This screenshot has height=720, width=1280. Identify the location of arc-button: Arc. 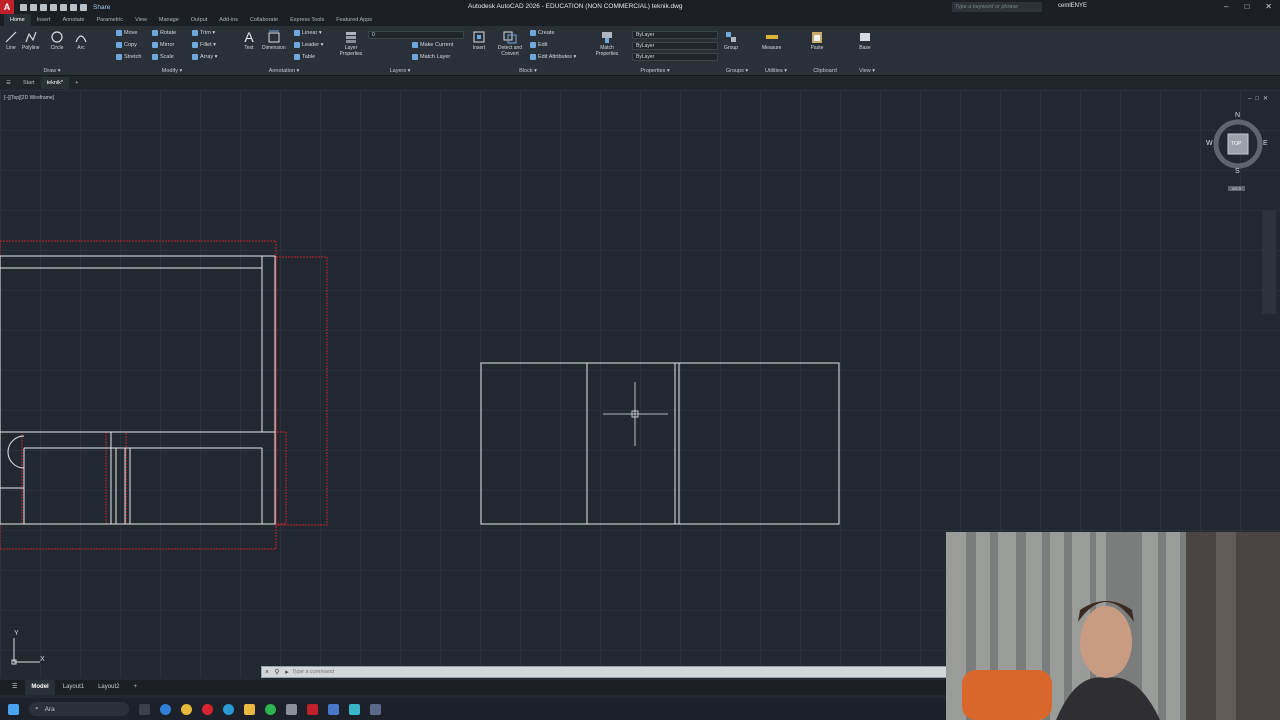
(81, 40).